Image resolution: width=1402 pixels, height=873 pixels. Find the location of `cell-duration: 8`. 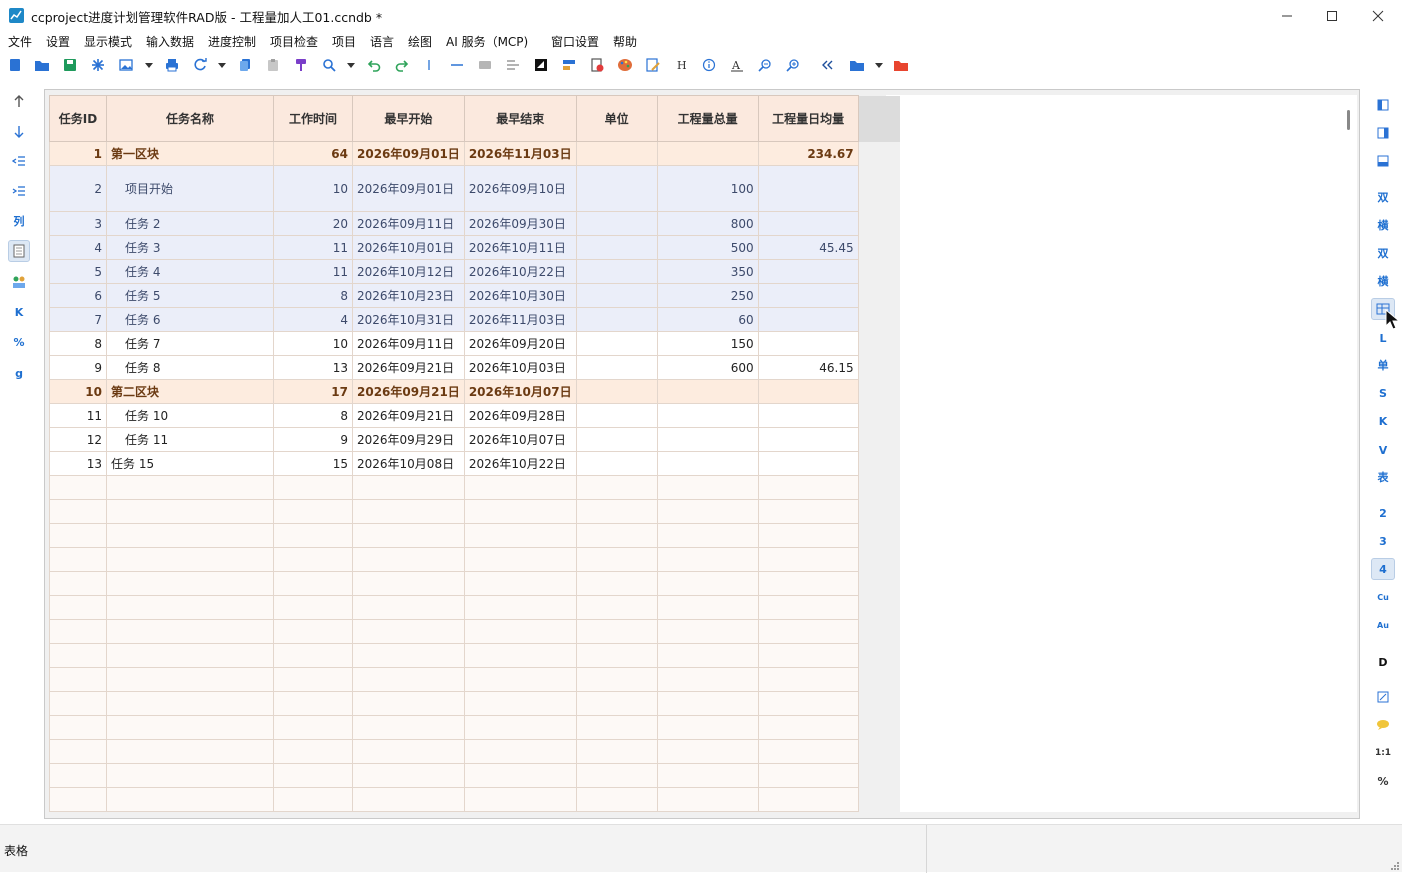

cell-duration: 8 is located at coordinates (313, 295).